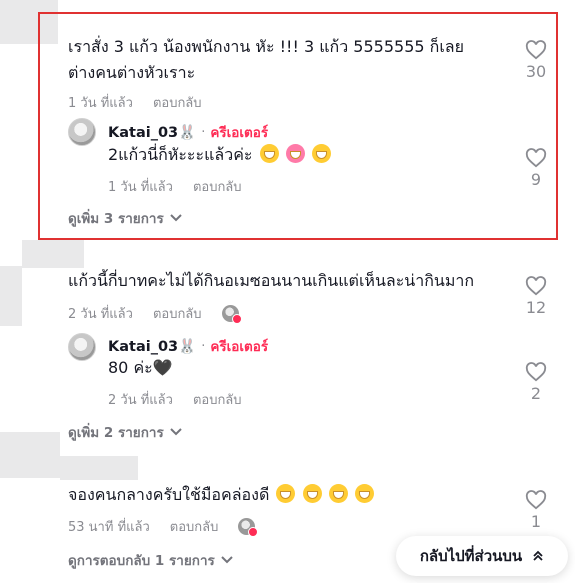 This screenshot has width=575, height=583. Describe the element at coordinates (471, 556) in the screenshot. I see `back-to-top-label: กลับไปที่ส่วนบน` at that location.